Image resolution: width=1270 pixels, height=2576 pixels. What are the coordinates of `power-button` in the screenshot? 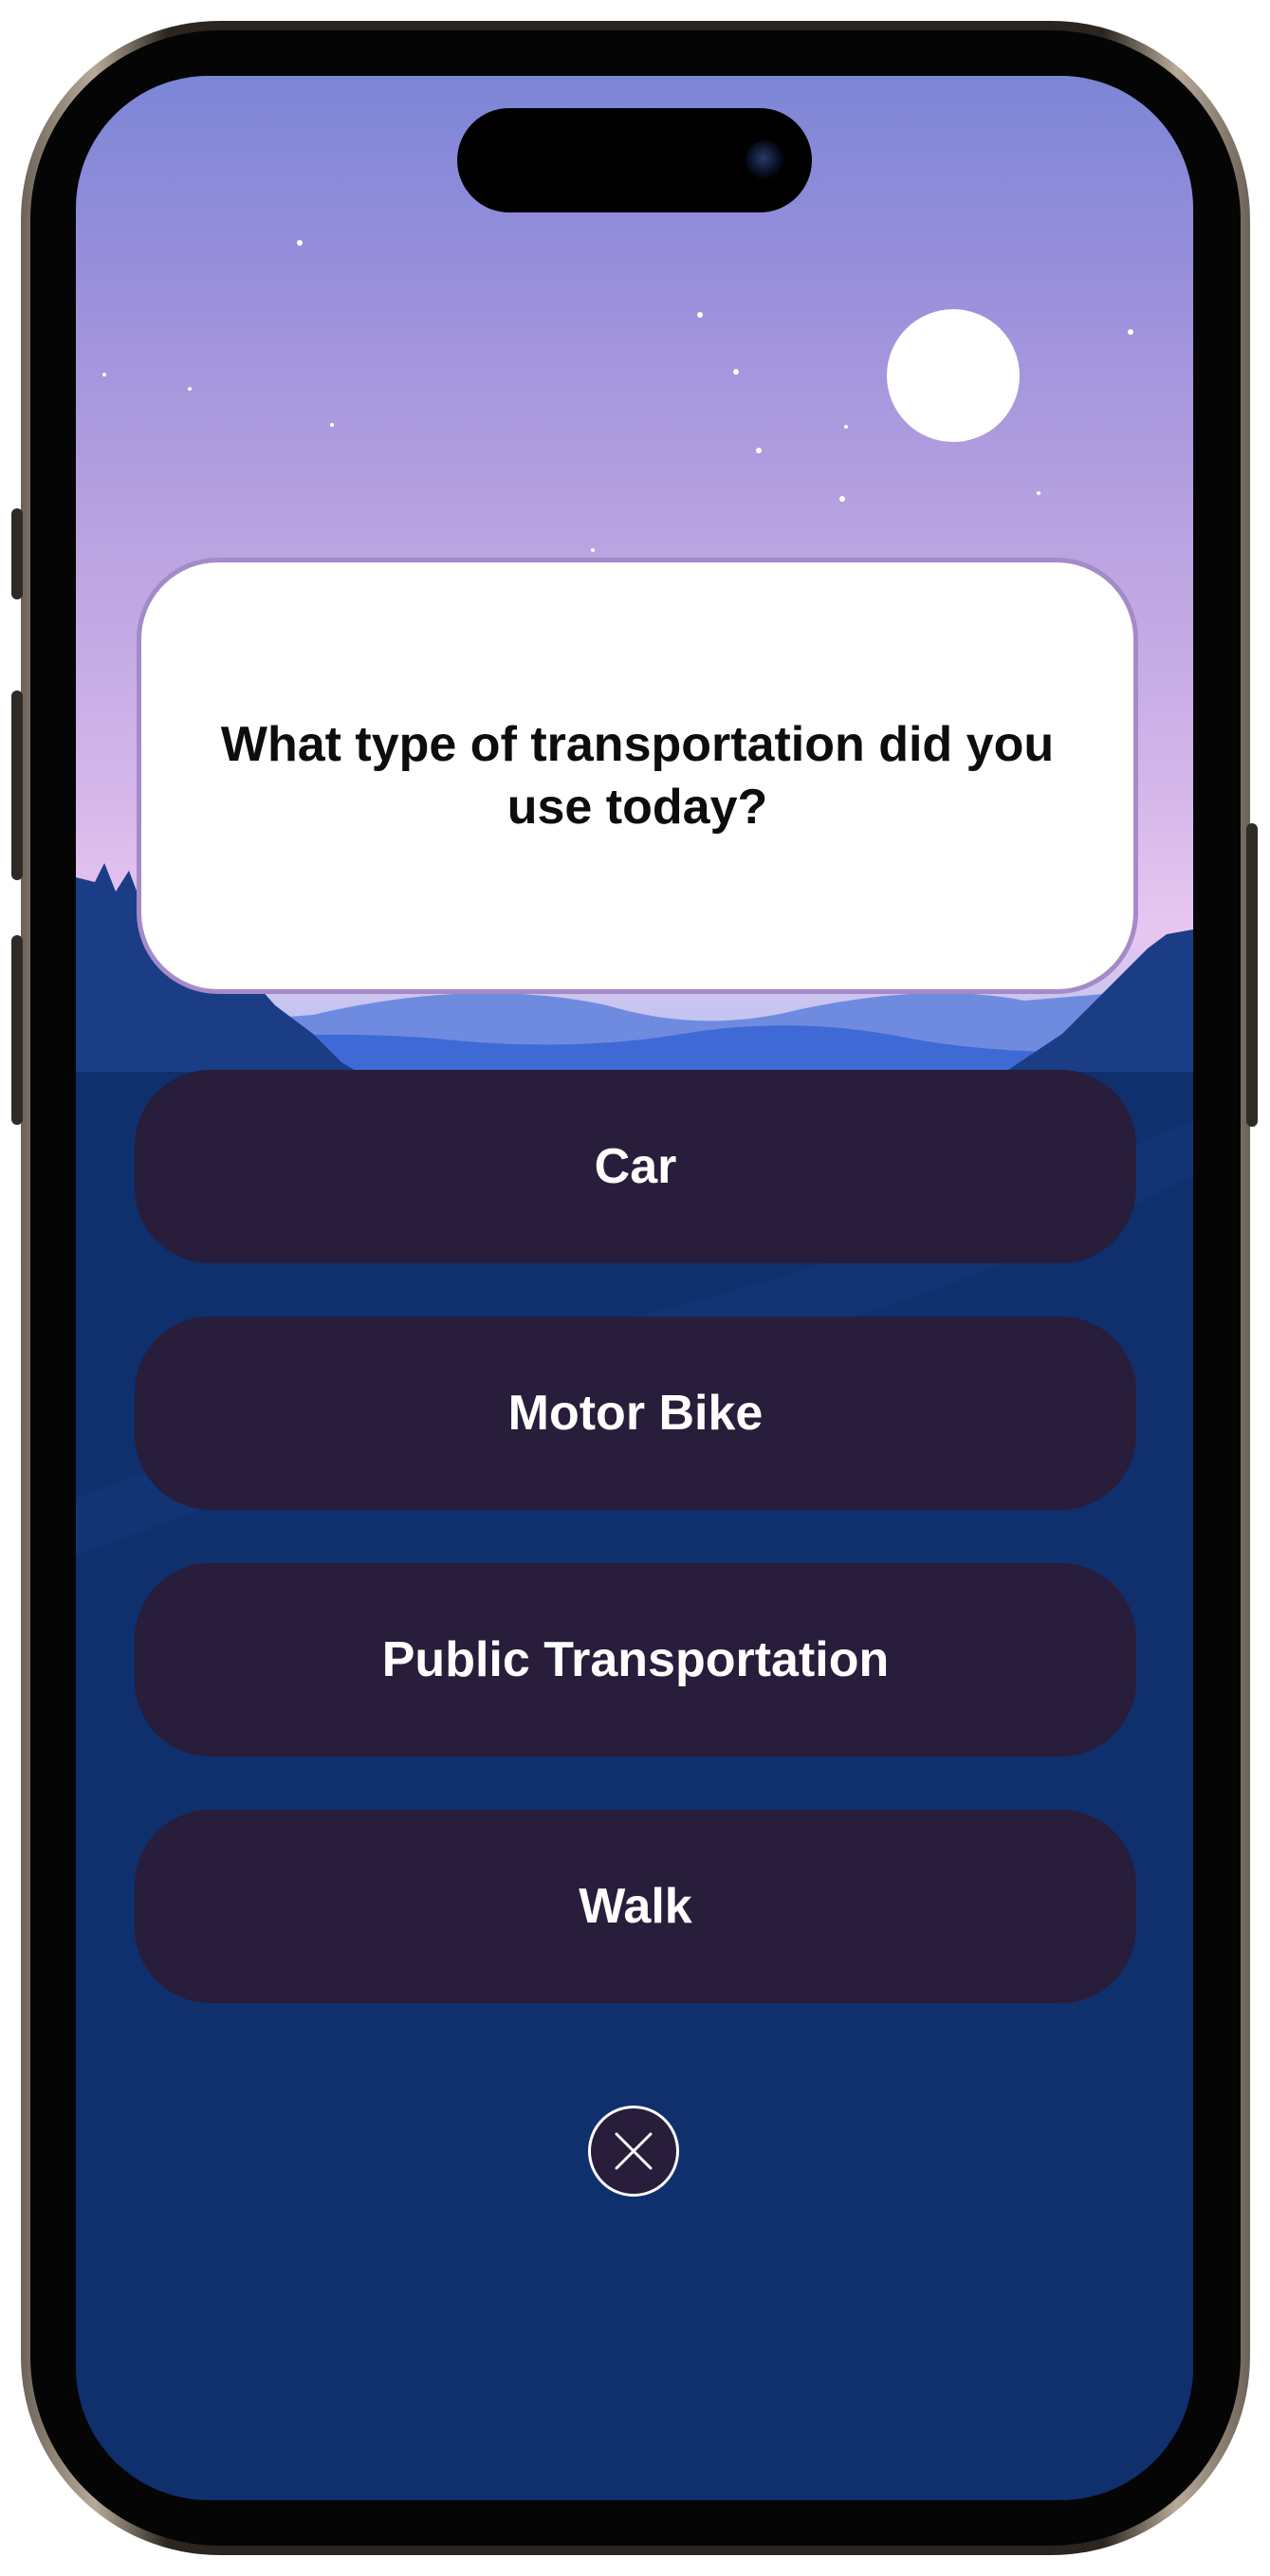 It's located at (1252, 975).